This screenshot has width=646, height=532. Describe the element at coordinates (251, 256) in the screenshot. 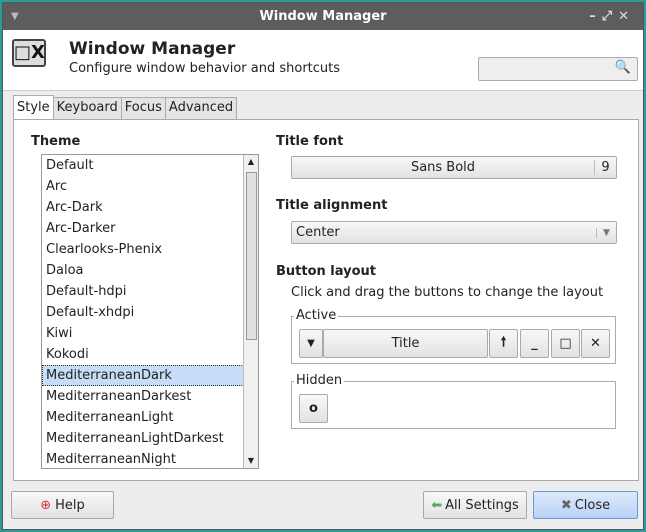

I see `scroll-thumb` at that location.